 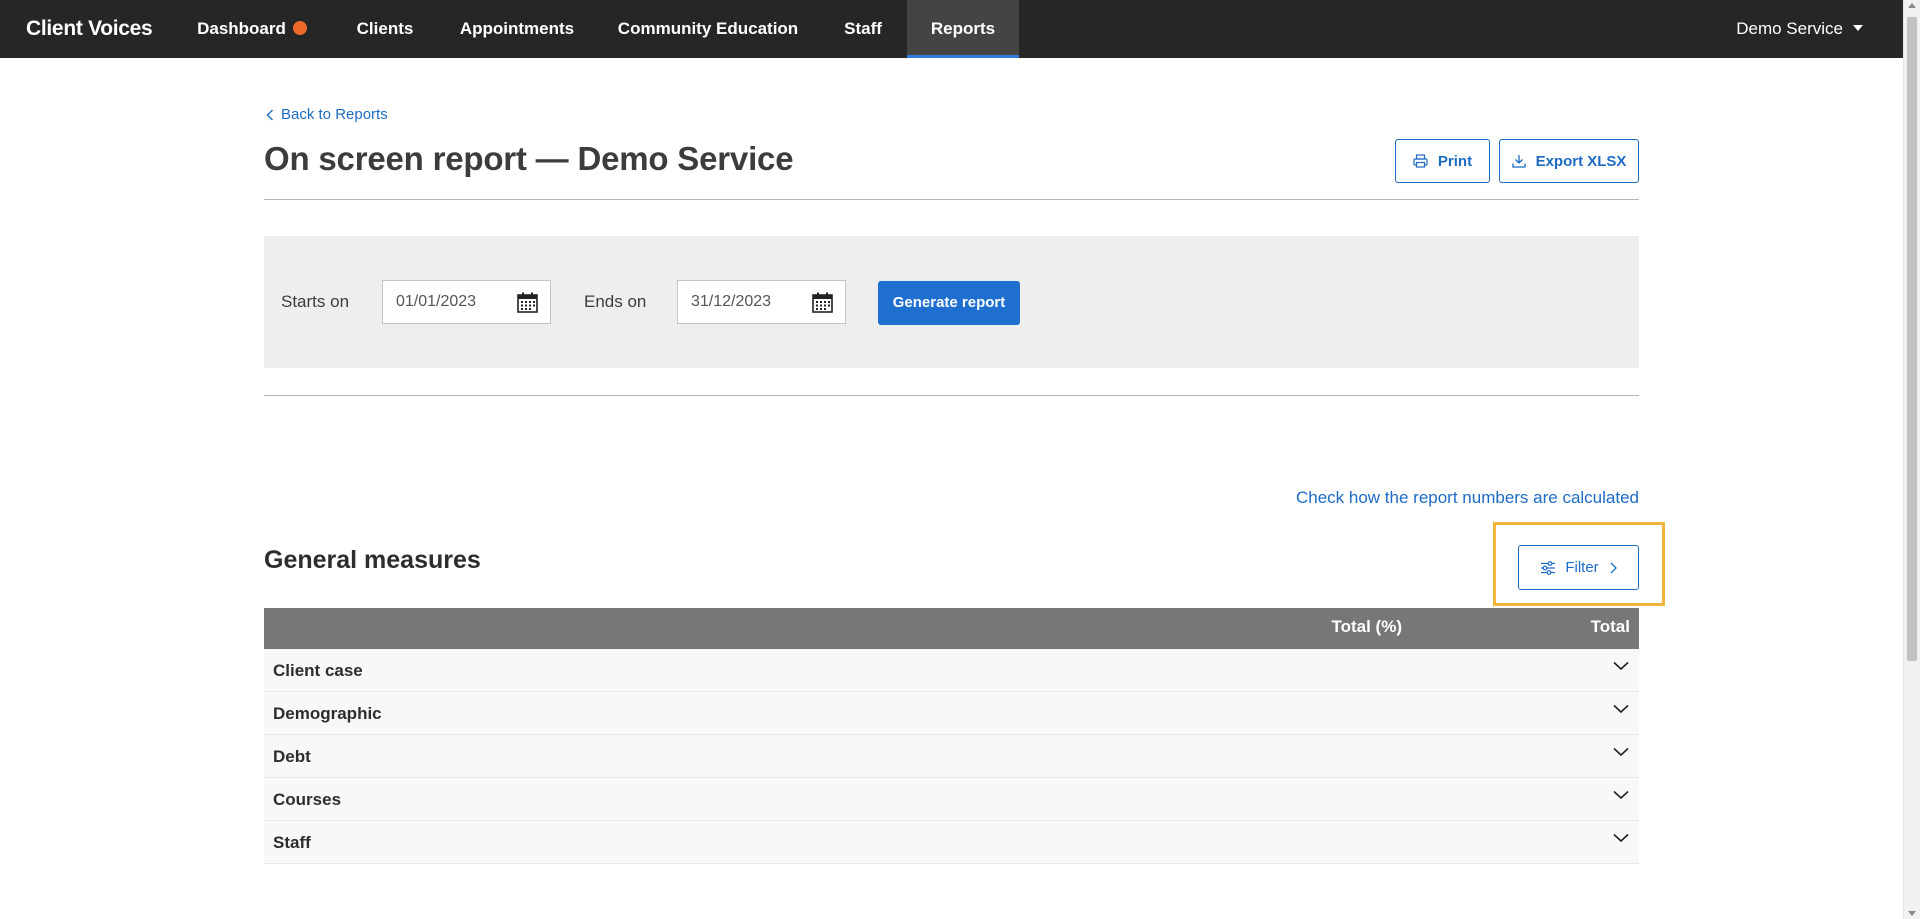 I want to click on sliders-icon, so click(x=1548, y=567).